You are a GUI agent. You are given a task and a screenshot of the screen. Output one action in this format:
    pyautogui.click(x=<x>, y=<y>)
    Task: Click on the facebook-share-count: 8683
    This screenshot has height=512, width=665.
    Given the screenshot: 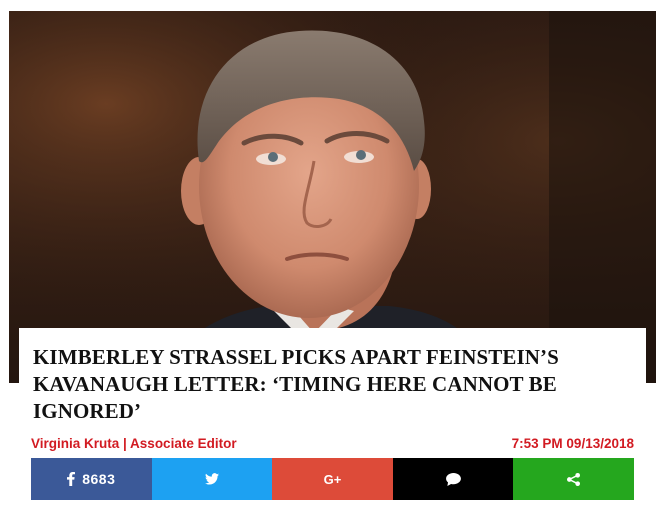 What is the action you would take?
    pyautogui.click(x=99, y=479)
    